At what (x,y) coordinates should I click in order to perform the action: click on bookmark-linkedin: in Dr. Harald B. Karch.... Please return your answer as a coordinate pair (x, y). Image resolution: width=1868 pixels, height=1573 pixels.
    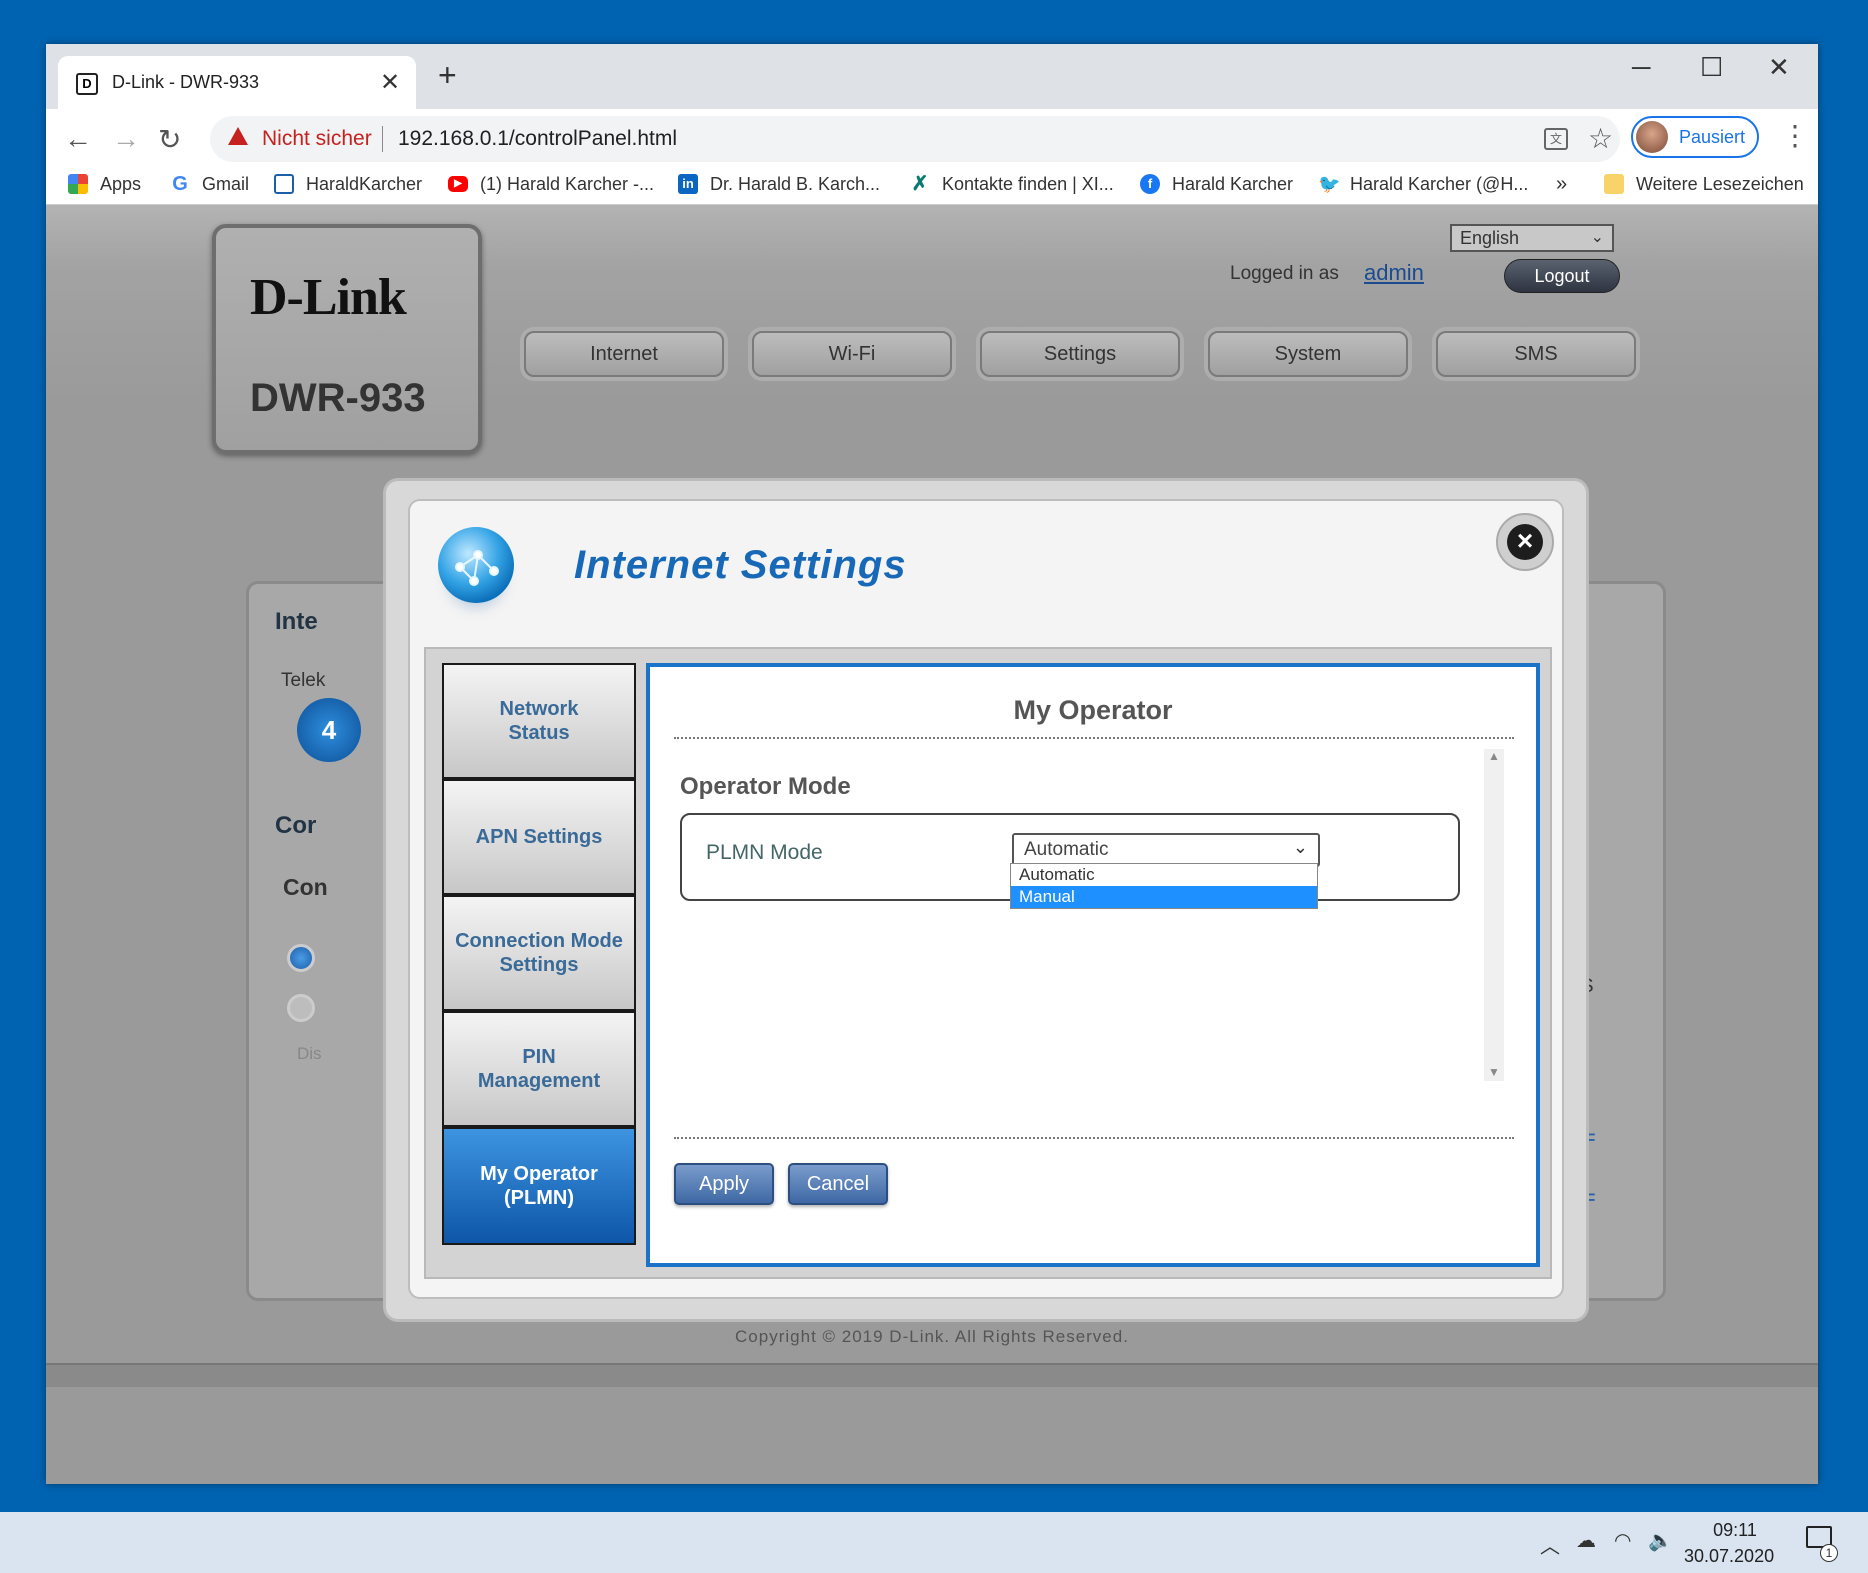
    Looking at the image, I should click on (779, 184).